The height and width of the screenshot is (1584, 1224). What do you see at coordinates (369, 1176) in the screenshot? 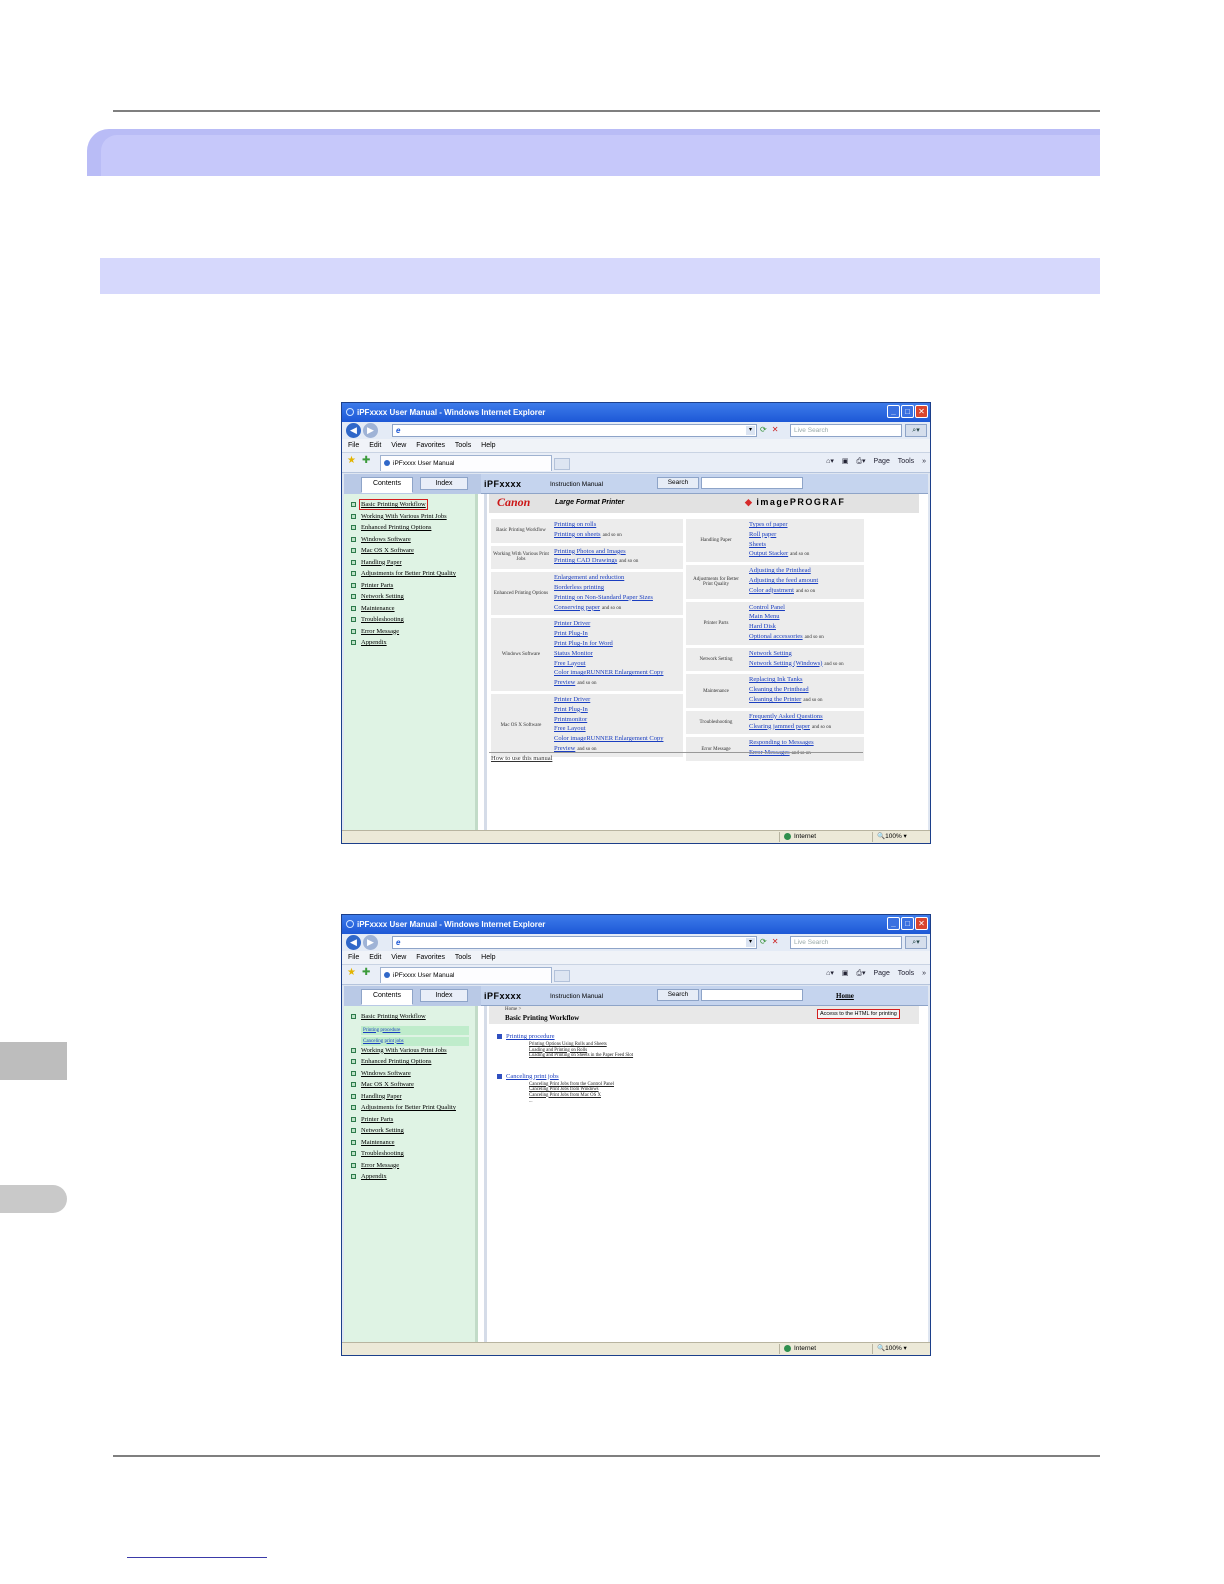
I see `sidebar-item: Appendix` at bounding box center [369, 1176].